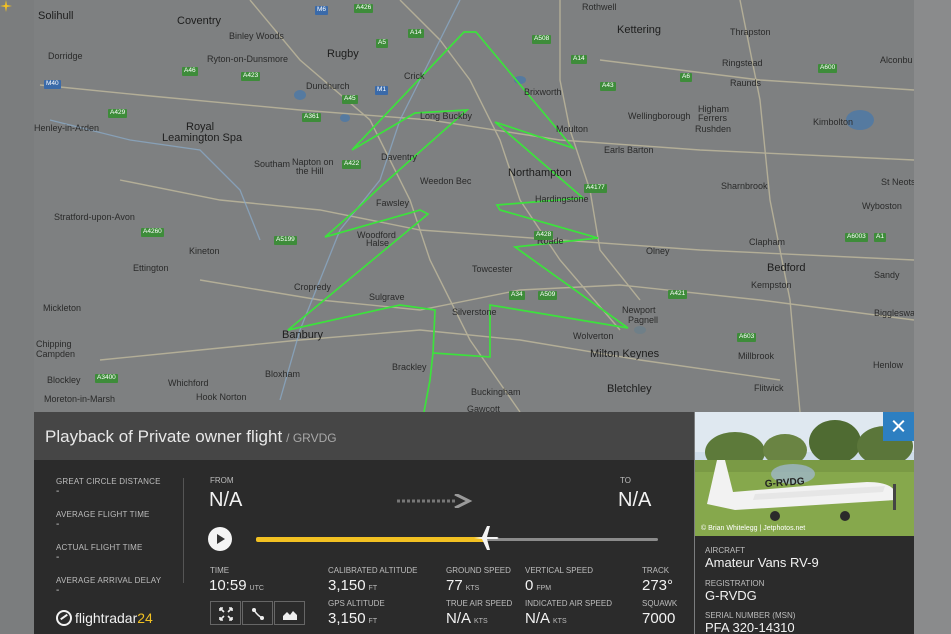  Describe the element at coordinates (856, 237) in the screenshot. I see `road-shield: A6003` at that location.